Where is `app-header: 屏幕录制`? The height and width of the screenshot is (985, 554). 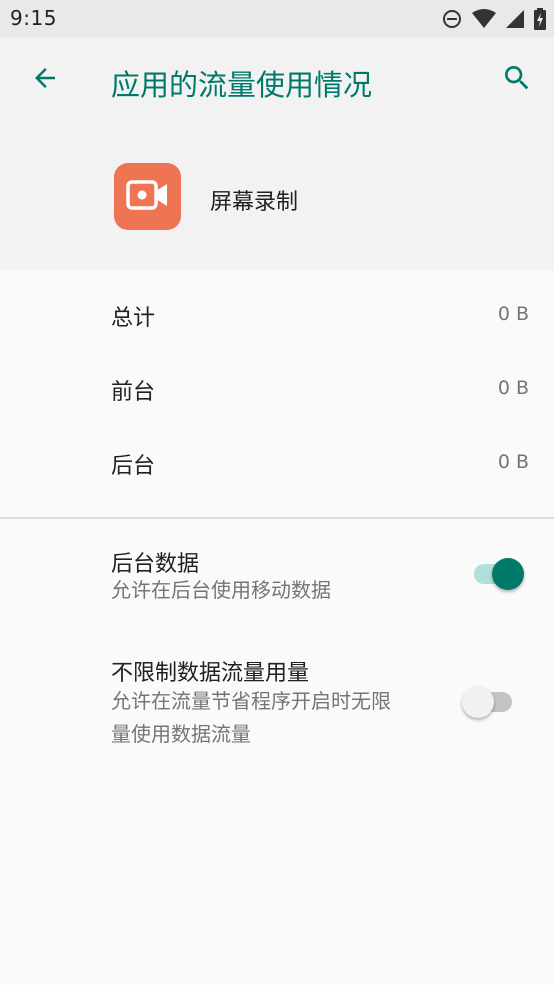
app-header: 屏幕录制 is located at coordinates (277, 196).